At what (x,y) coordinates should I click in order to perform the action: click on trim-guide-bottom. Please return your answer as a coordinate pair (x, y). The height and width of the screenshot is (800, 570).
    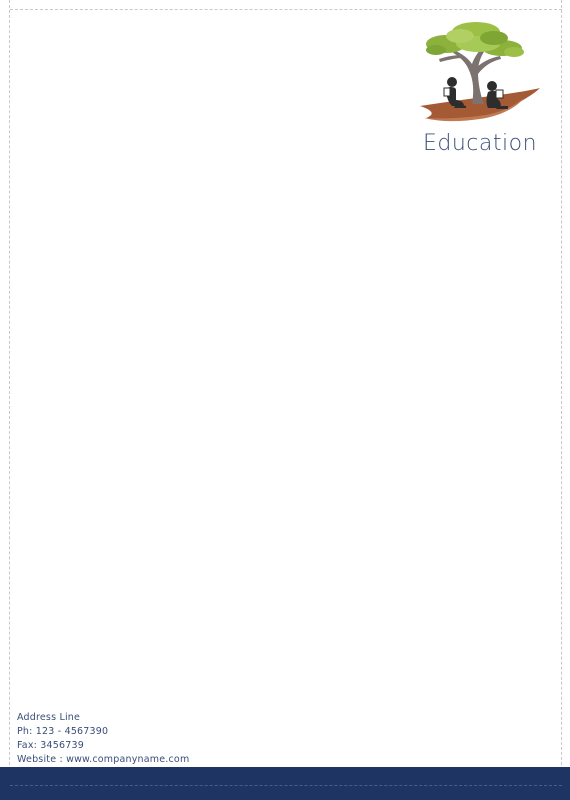
    Looking at the image, I should click on (286, 785).